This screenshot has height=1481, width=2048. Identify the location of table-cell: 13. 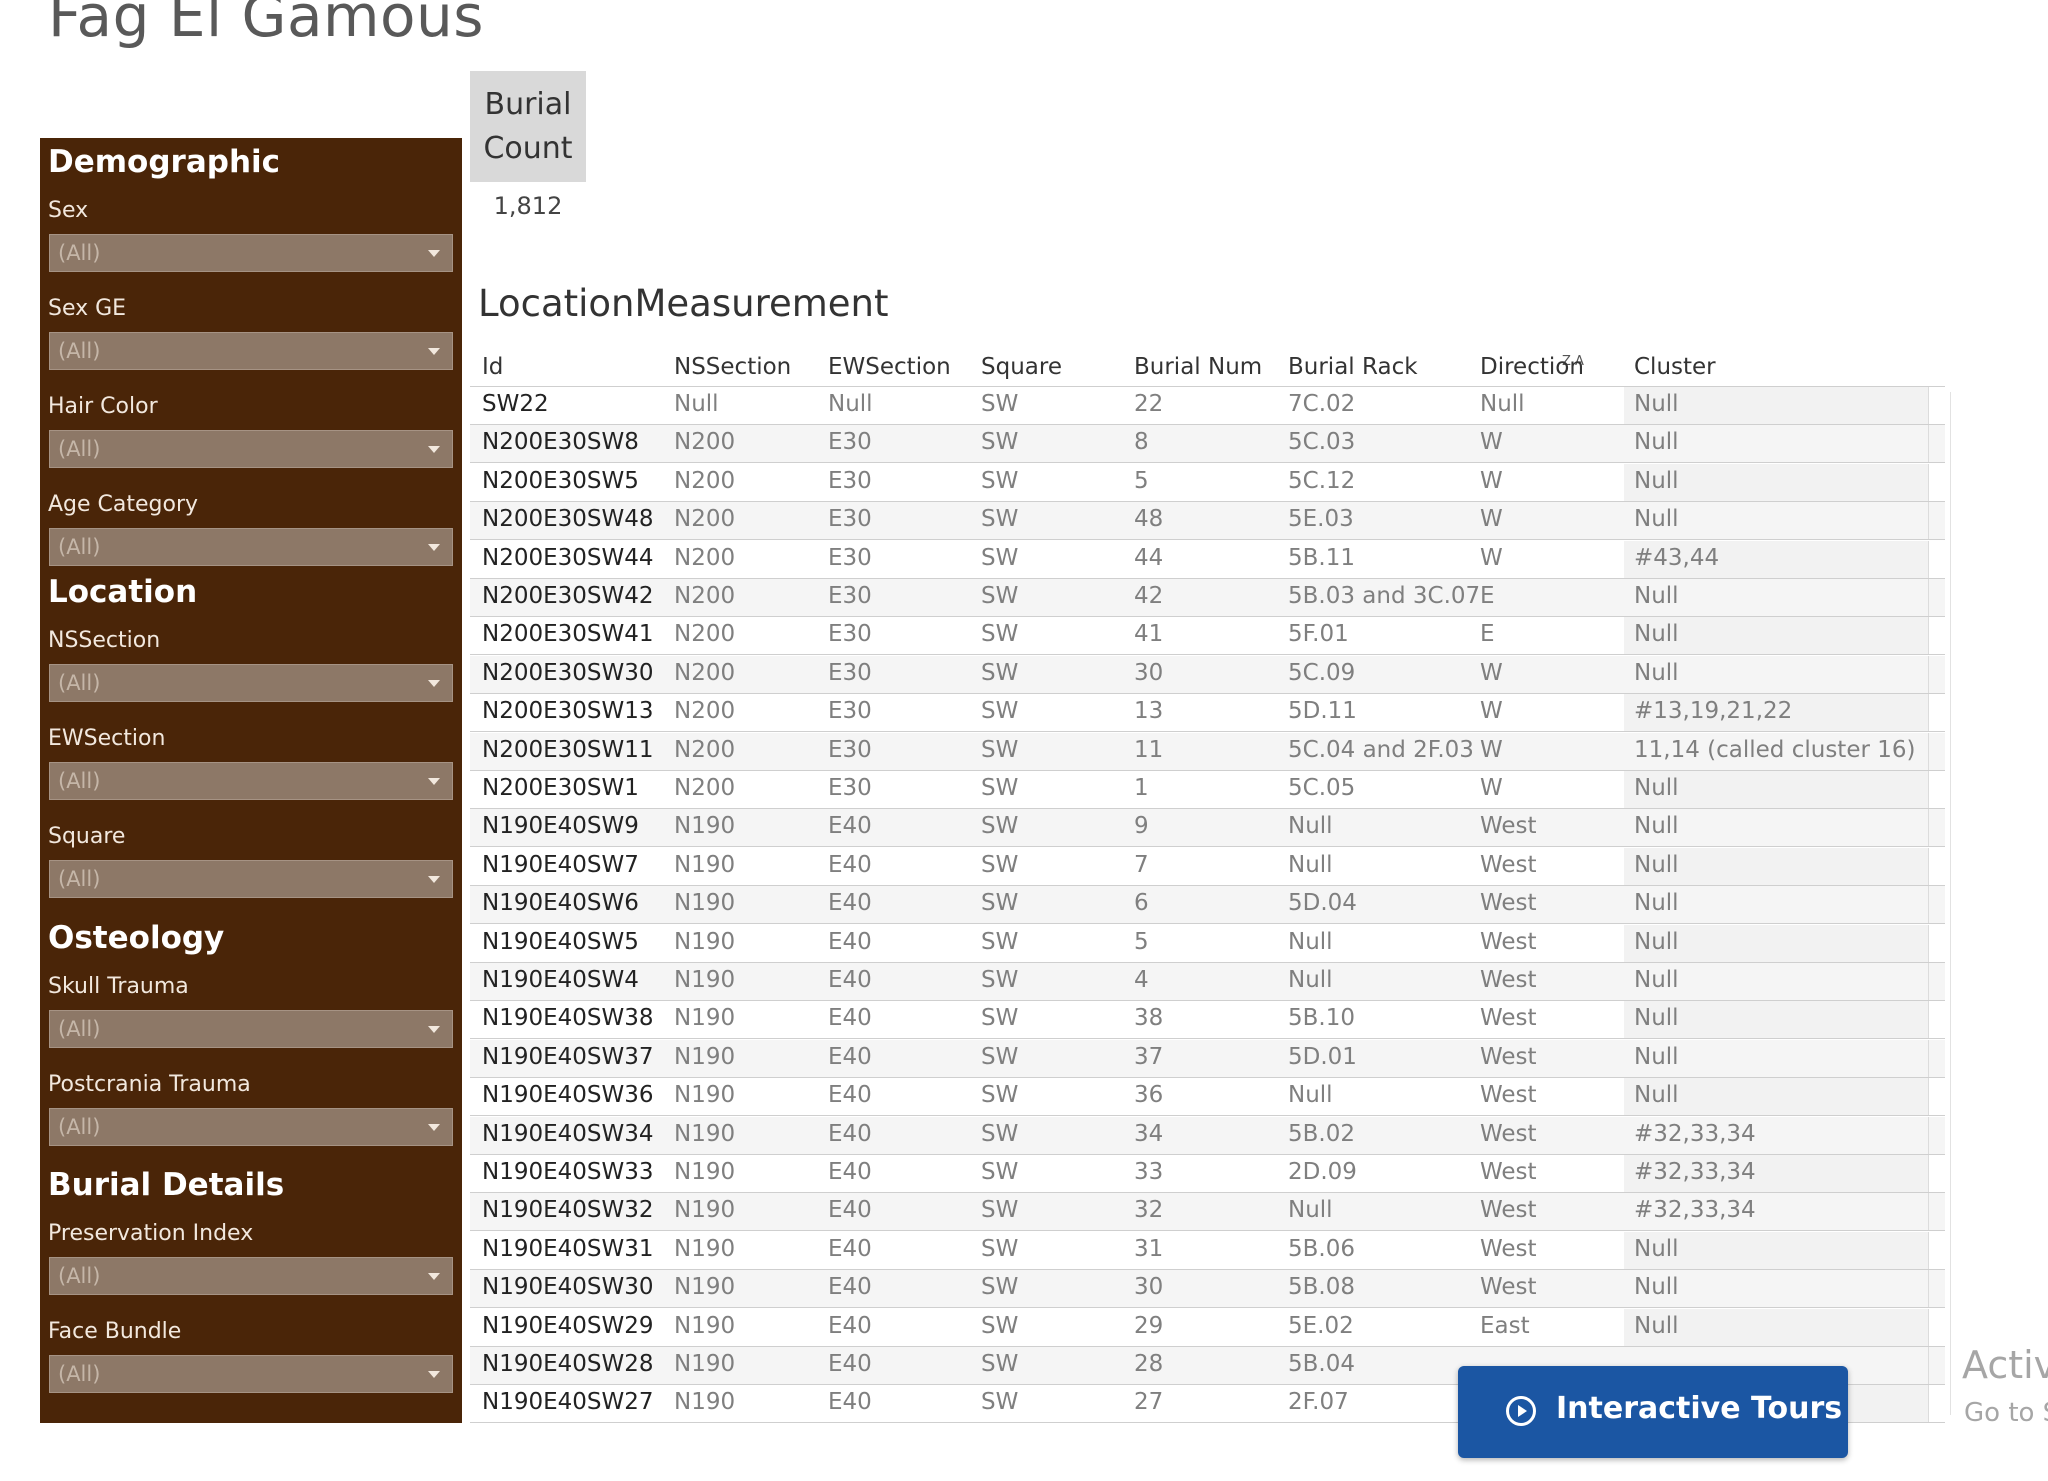
(1149, 711).